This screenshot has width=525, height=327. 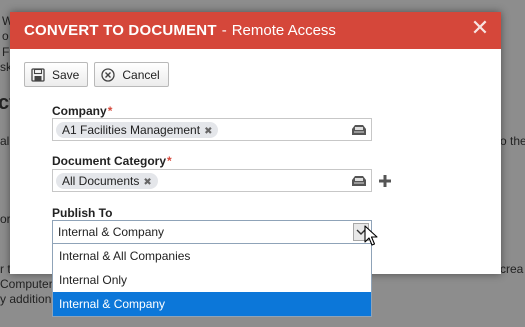 What do you see at coordinates (66, 74) in the screenshot?
I see `save-label: Save` at bounding box center [66, 74].